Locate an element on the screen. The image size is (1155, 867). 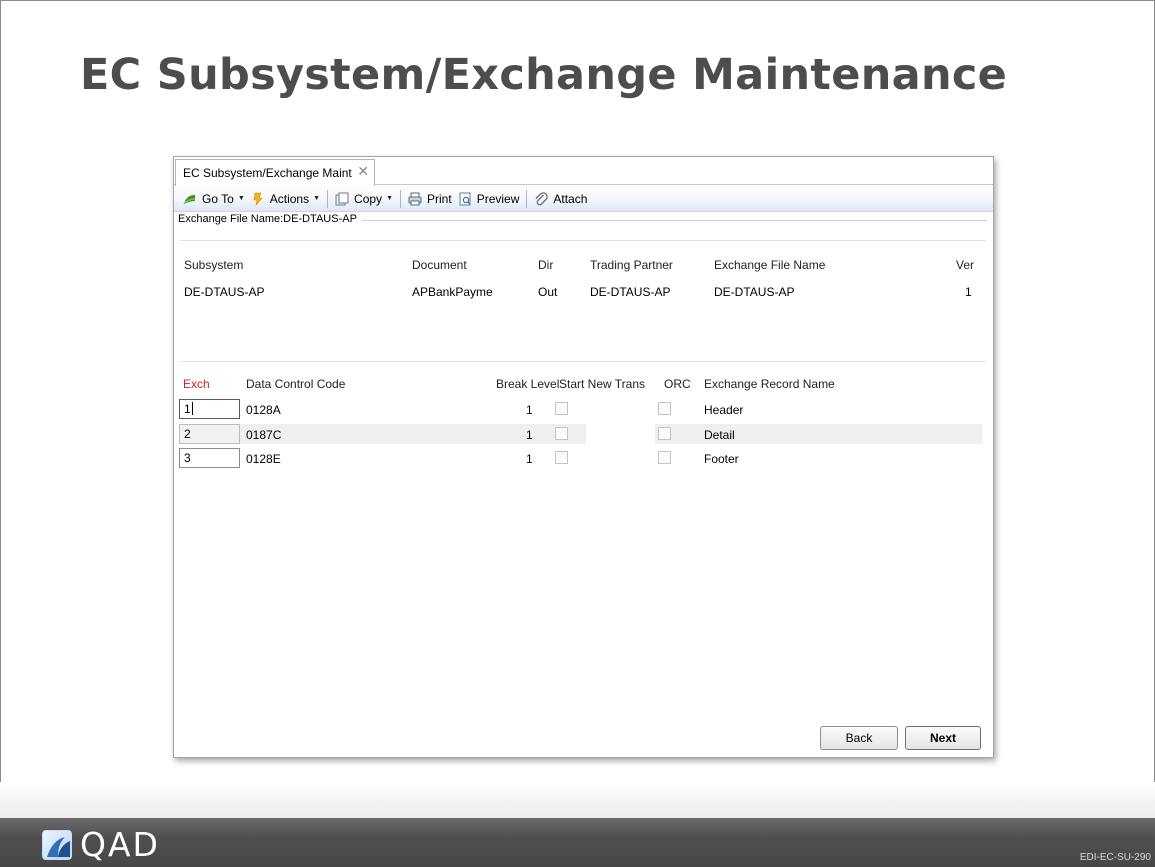
goto-label: Go To is located at coordinates (218, 198).